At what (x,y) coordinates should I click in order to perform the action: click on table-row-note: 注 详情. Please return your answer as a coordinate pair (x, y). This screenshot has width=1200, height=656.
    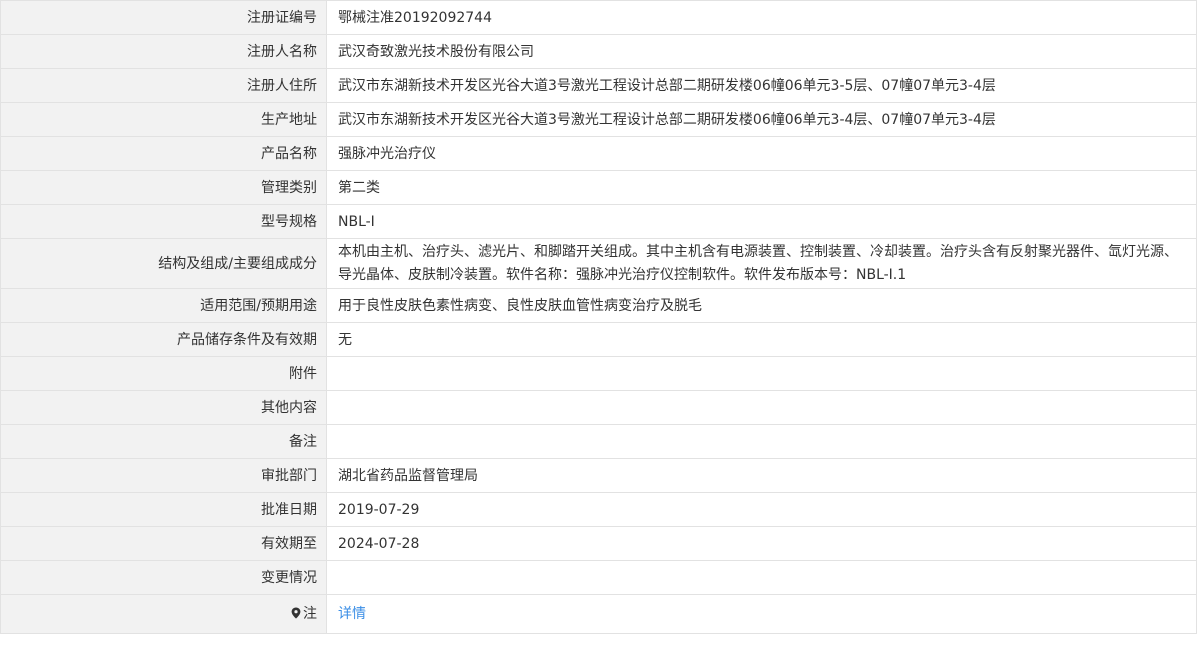
    Looking at the image, I should click on (598, 614).